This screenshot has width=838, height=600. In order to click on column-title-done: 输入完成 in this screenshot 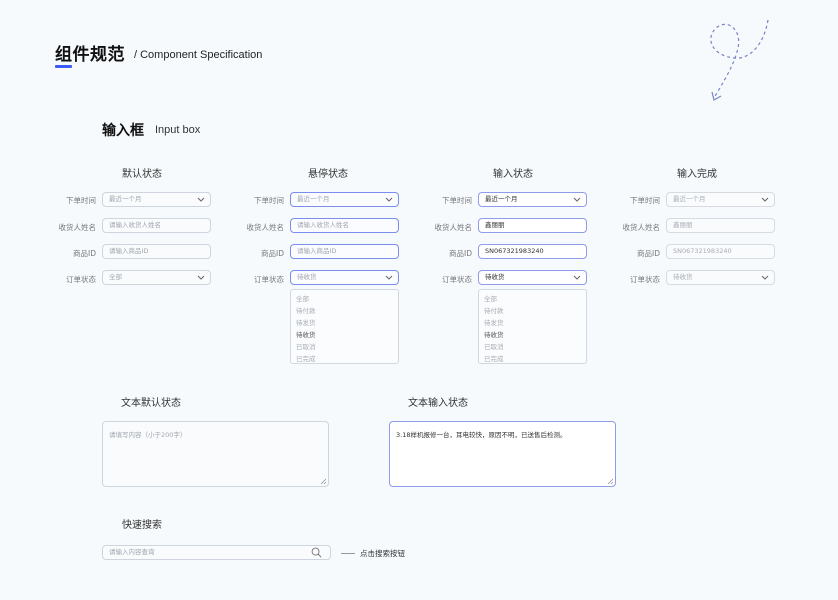, I will do `click(697, 174)`.